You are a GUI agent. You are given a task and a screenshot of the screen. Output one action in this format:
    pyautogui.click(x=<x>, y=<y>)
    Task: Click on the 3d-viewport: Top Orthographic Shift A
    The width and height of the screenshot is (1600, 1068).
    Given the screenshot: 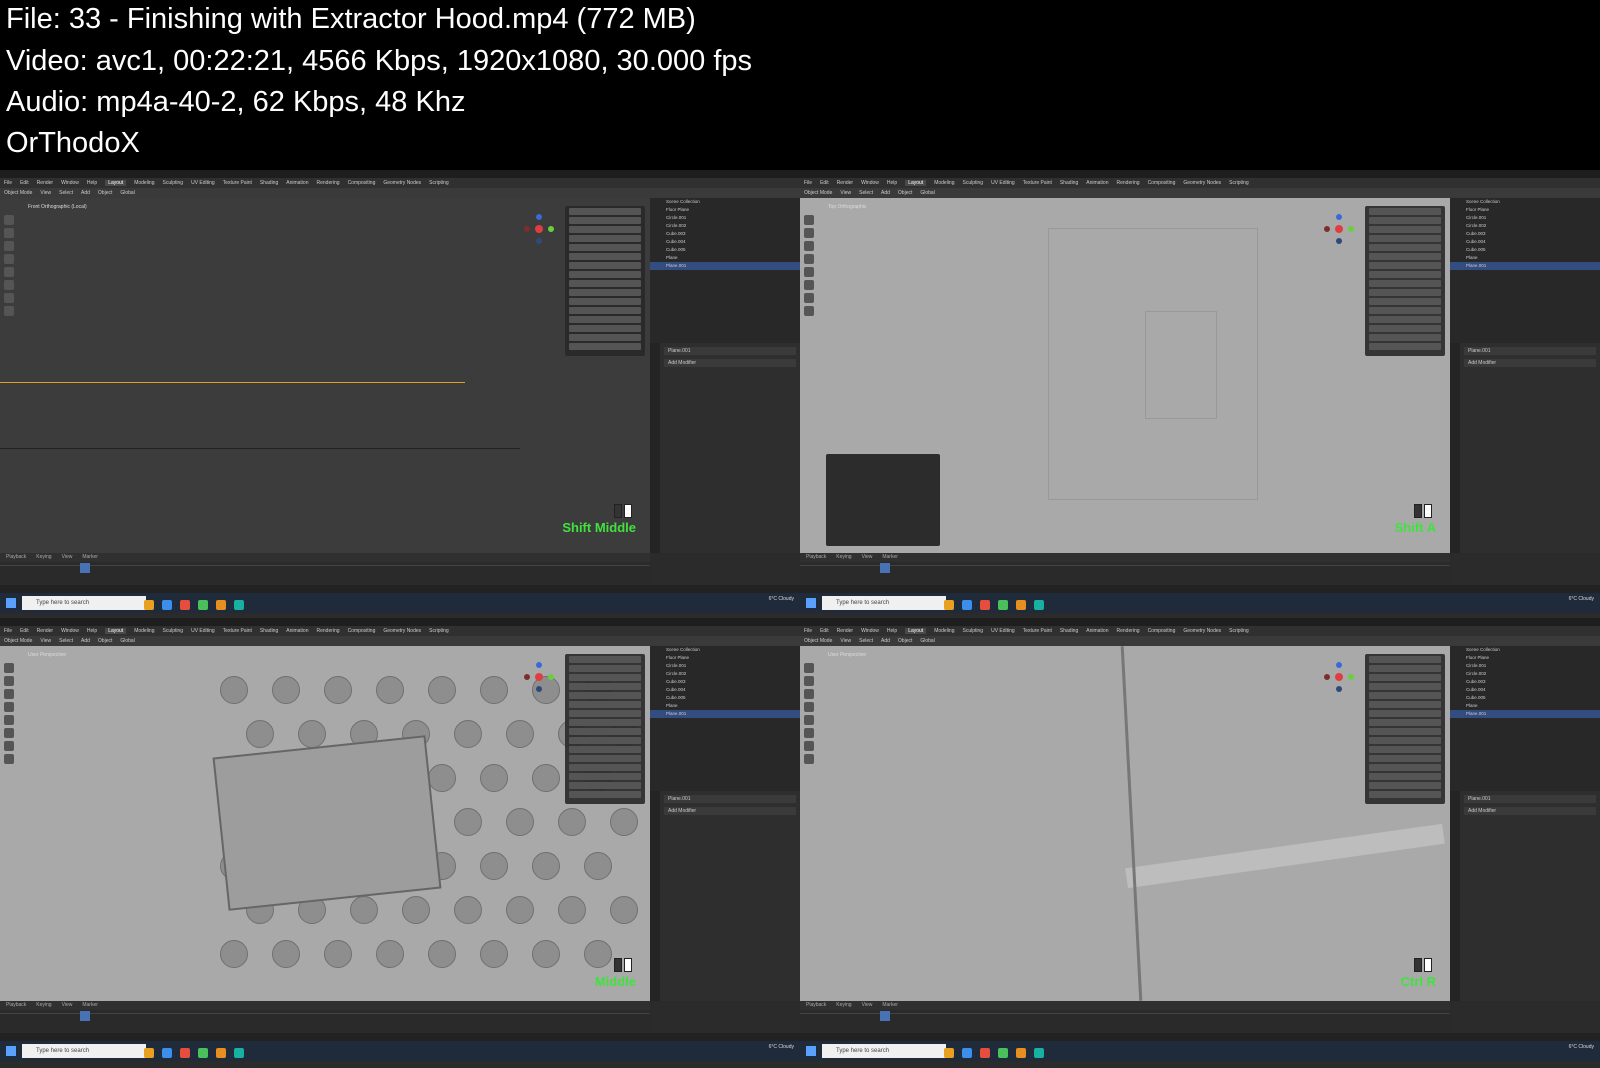 What is the action you would take?
    pyautogui.click(x=1125, y=375)
    